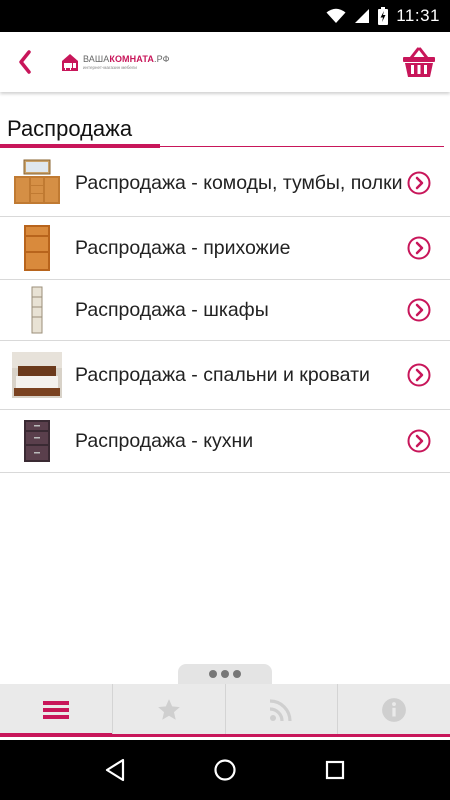  I want to click on nav-item-news, so click(282, 710).